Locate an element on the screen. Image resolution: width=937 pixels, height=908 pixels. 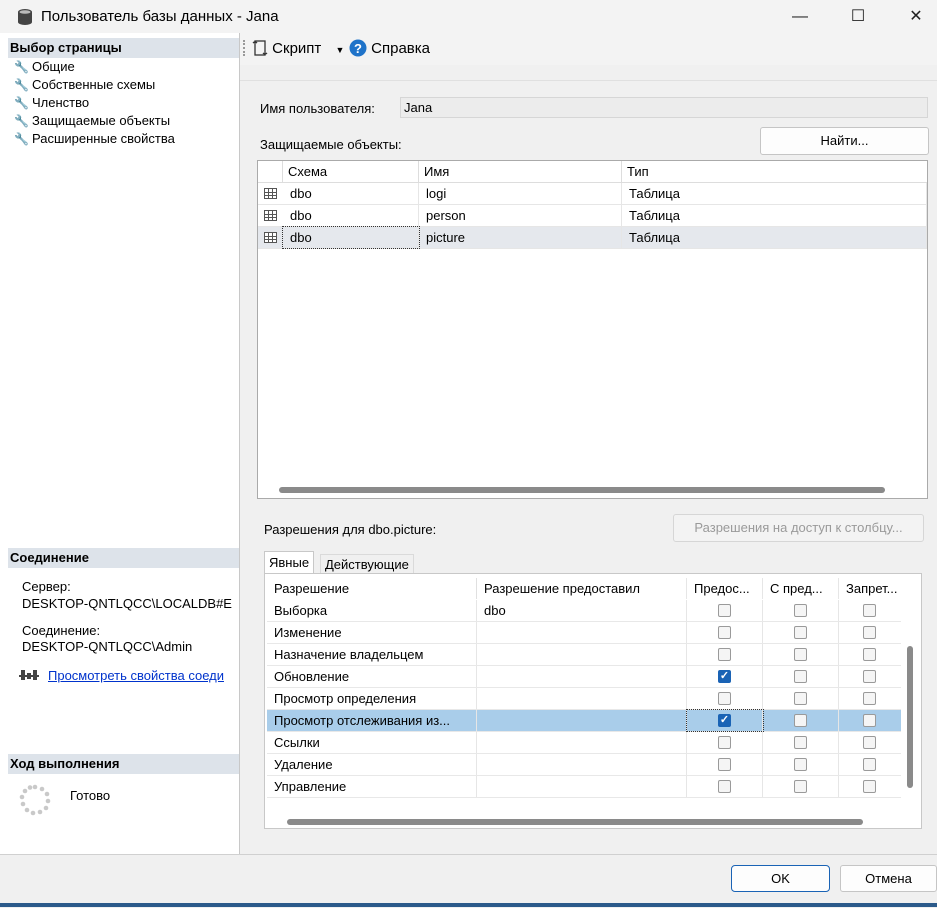
tab-effective: Действующие is located at coordinates (367, 563).